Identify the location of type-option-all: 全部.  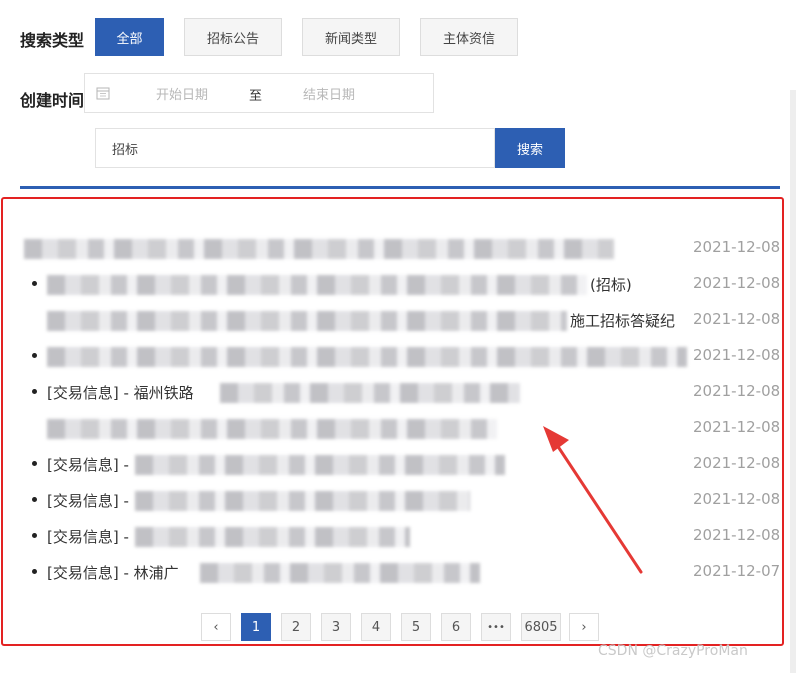
(129, 37).